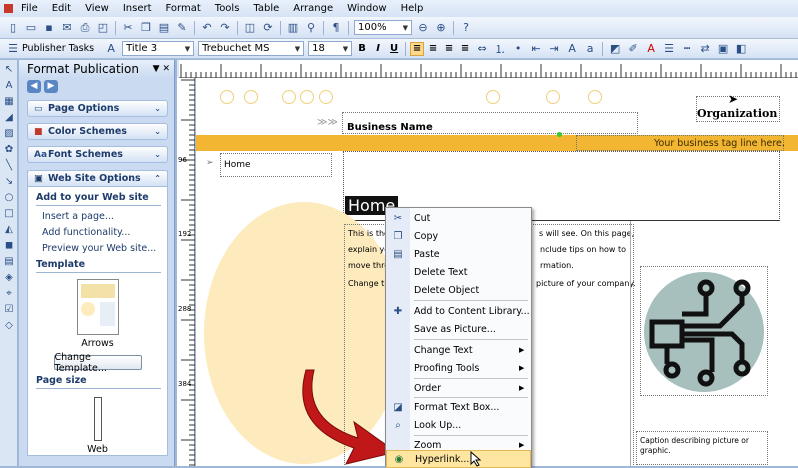  I want to click on organization-name: Organization, so click(737, 113).